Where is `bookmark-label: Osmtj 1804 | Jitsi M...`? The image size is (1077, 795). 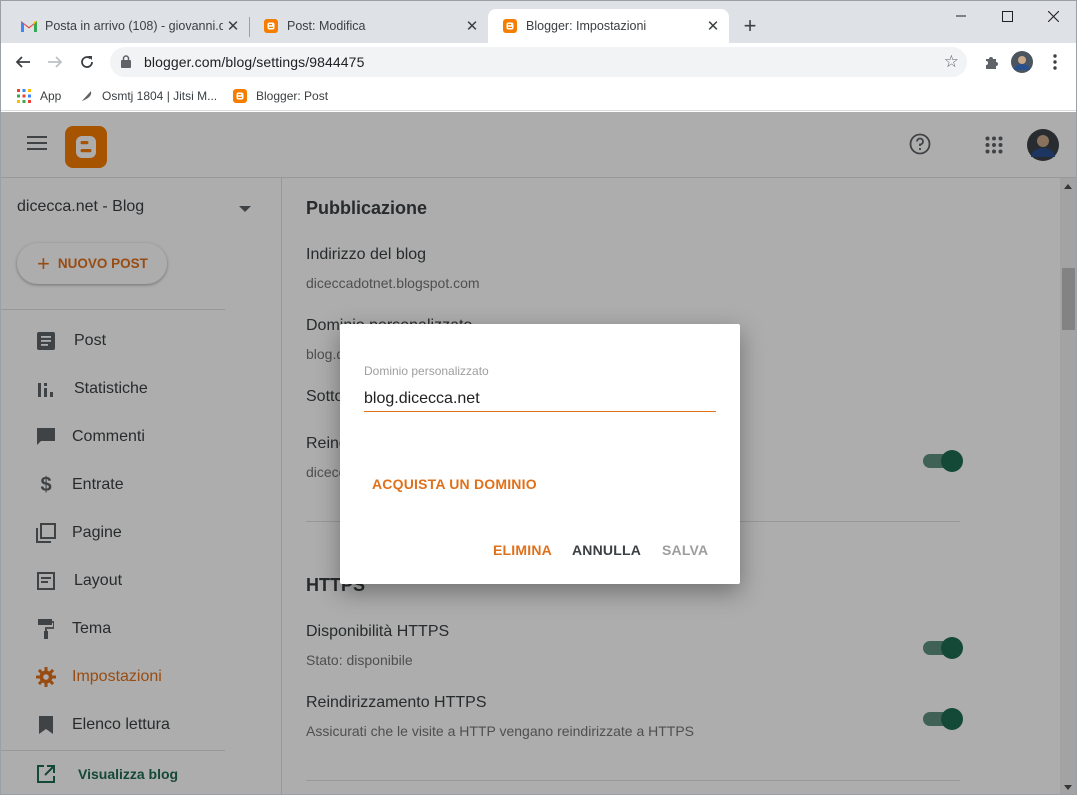 bookmark-label: Osmtj 1804 | Jitsi M... is located at coordinates (160, 96).